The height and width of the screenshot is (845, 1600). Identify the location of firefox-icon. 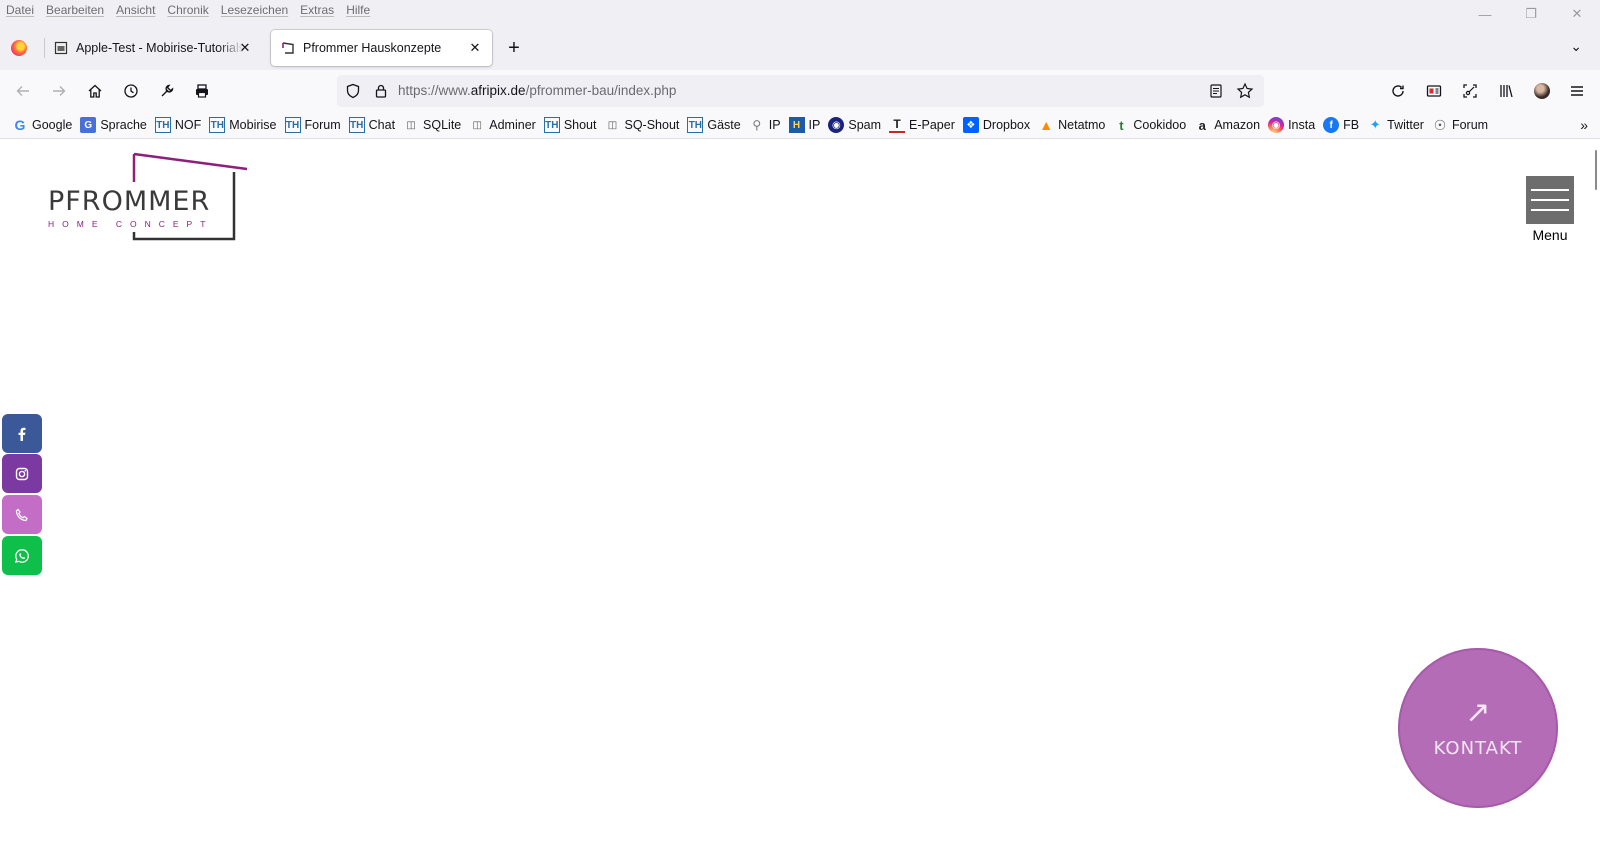
(19, 48).